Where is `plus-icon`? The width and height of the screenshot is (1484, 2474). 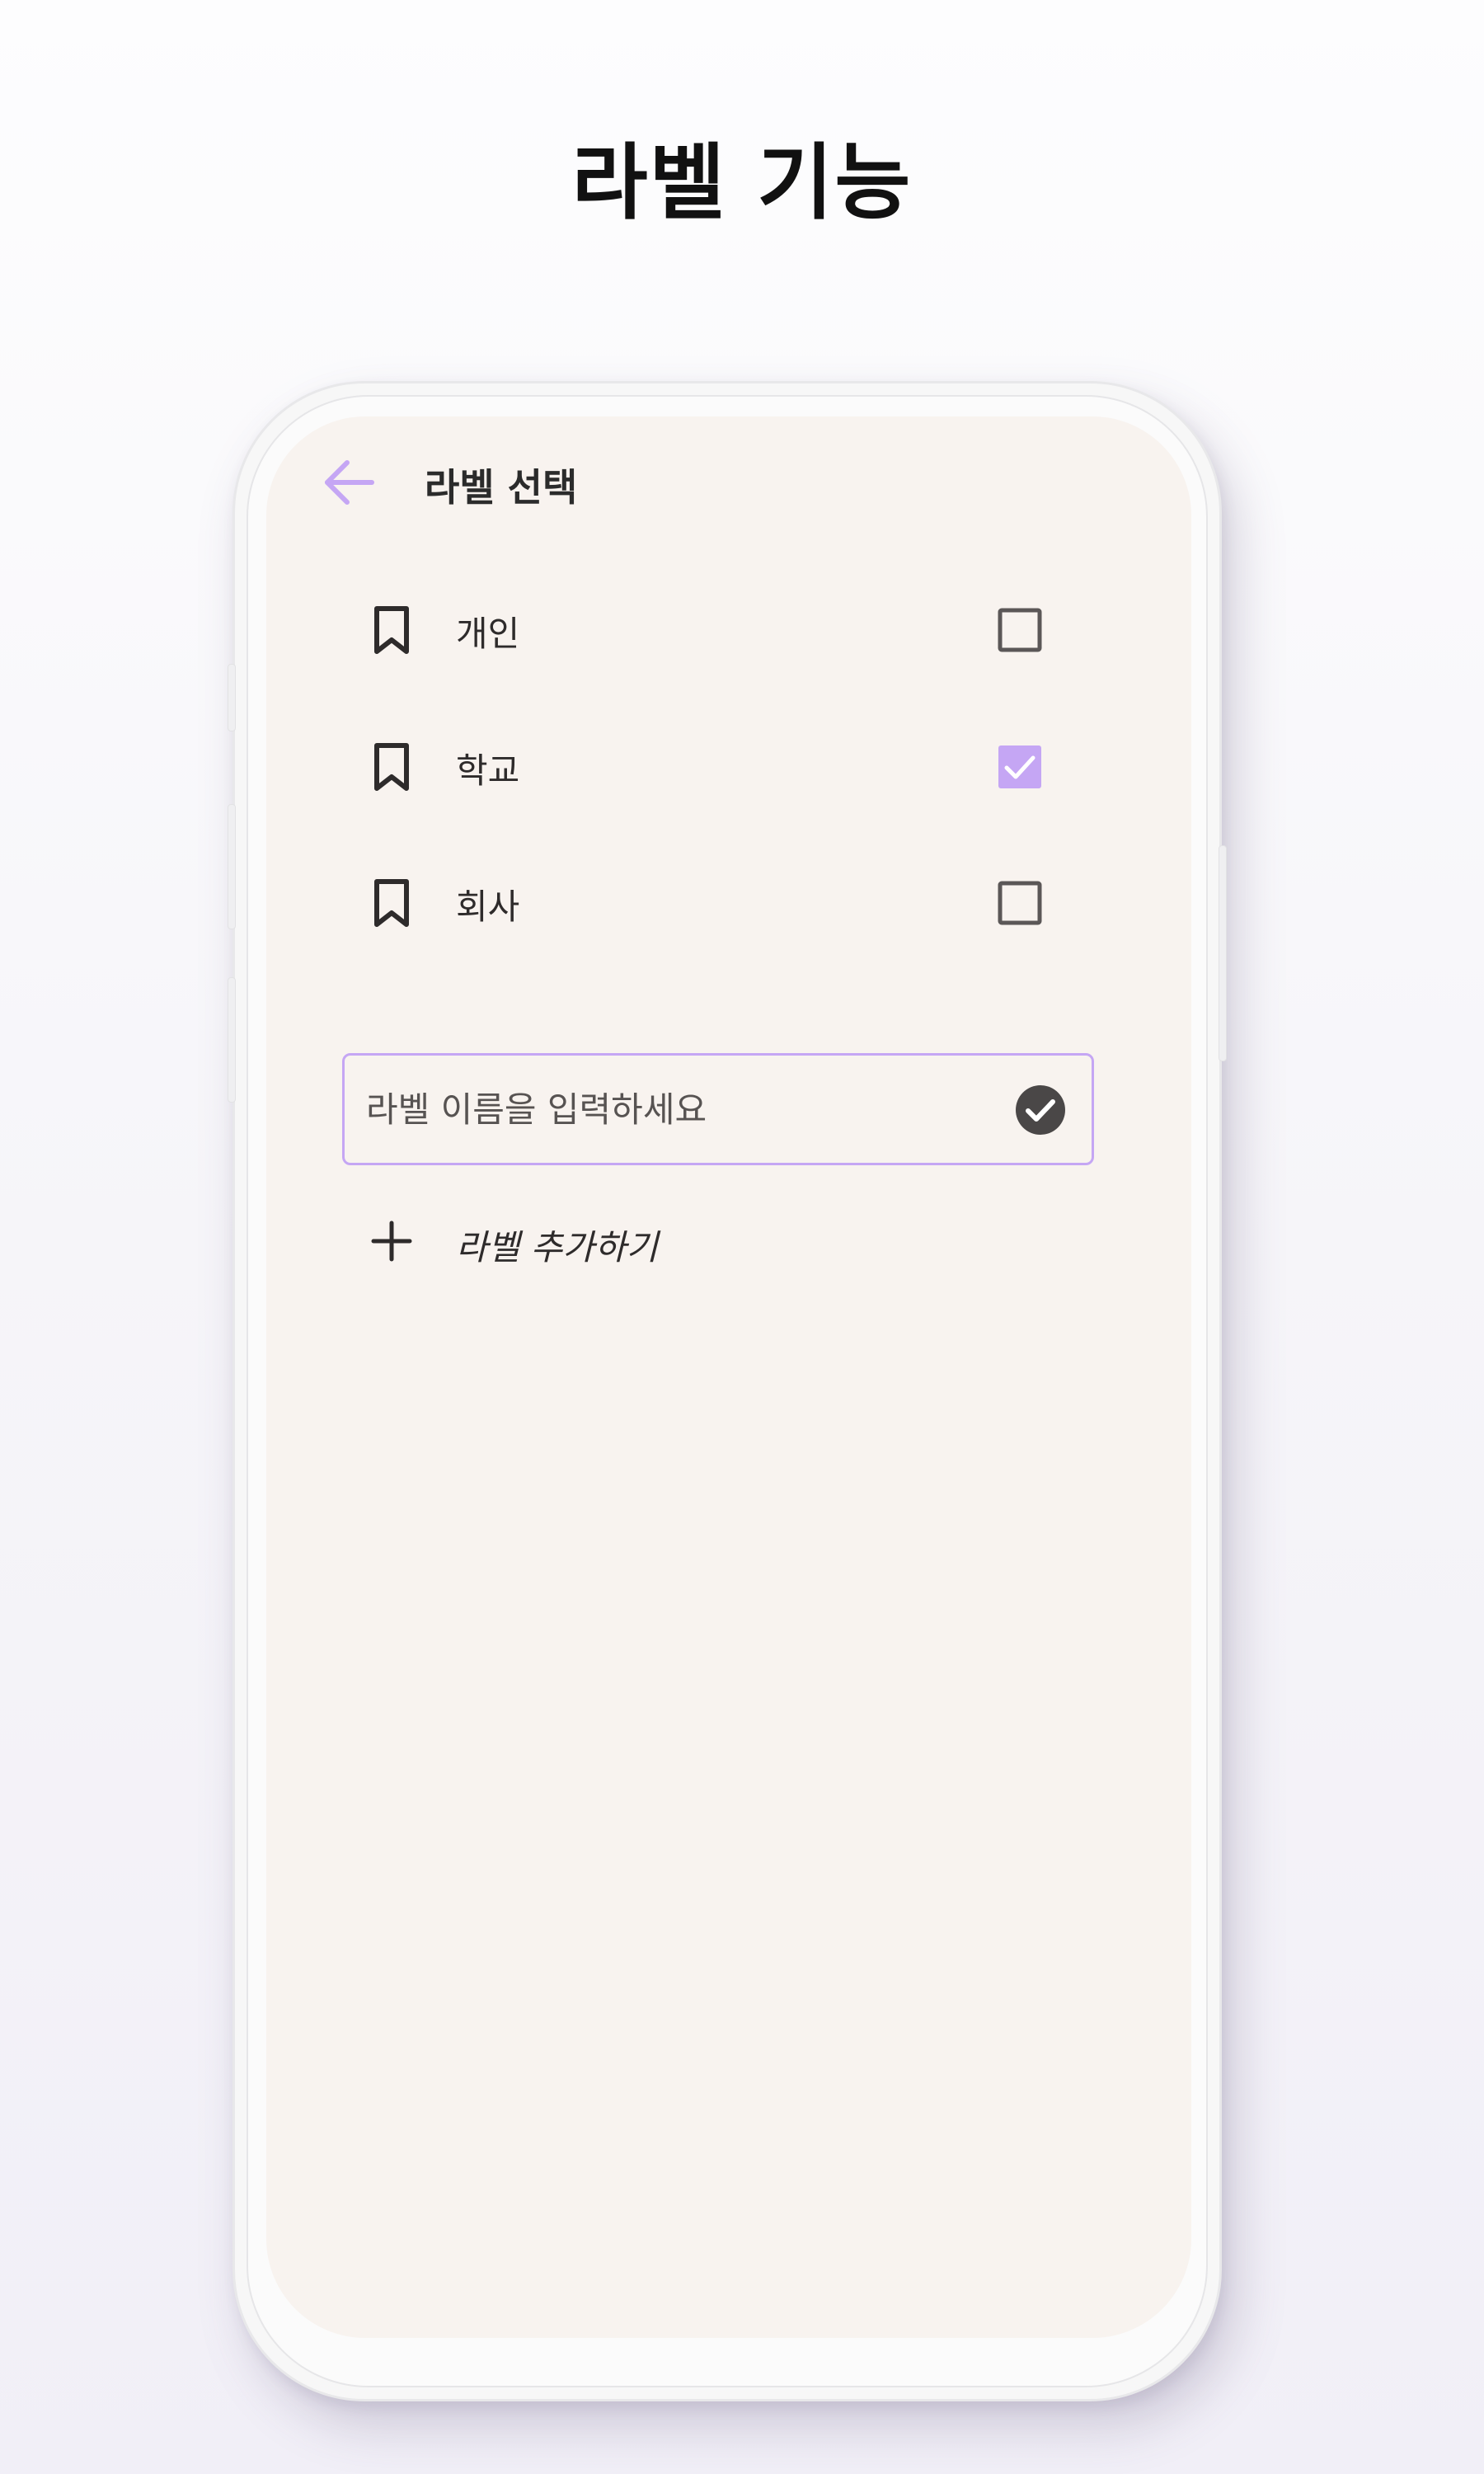 plus-icon is located at coordinates (391, 1241).